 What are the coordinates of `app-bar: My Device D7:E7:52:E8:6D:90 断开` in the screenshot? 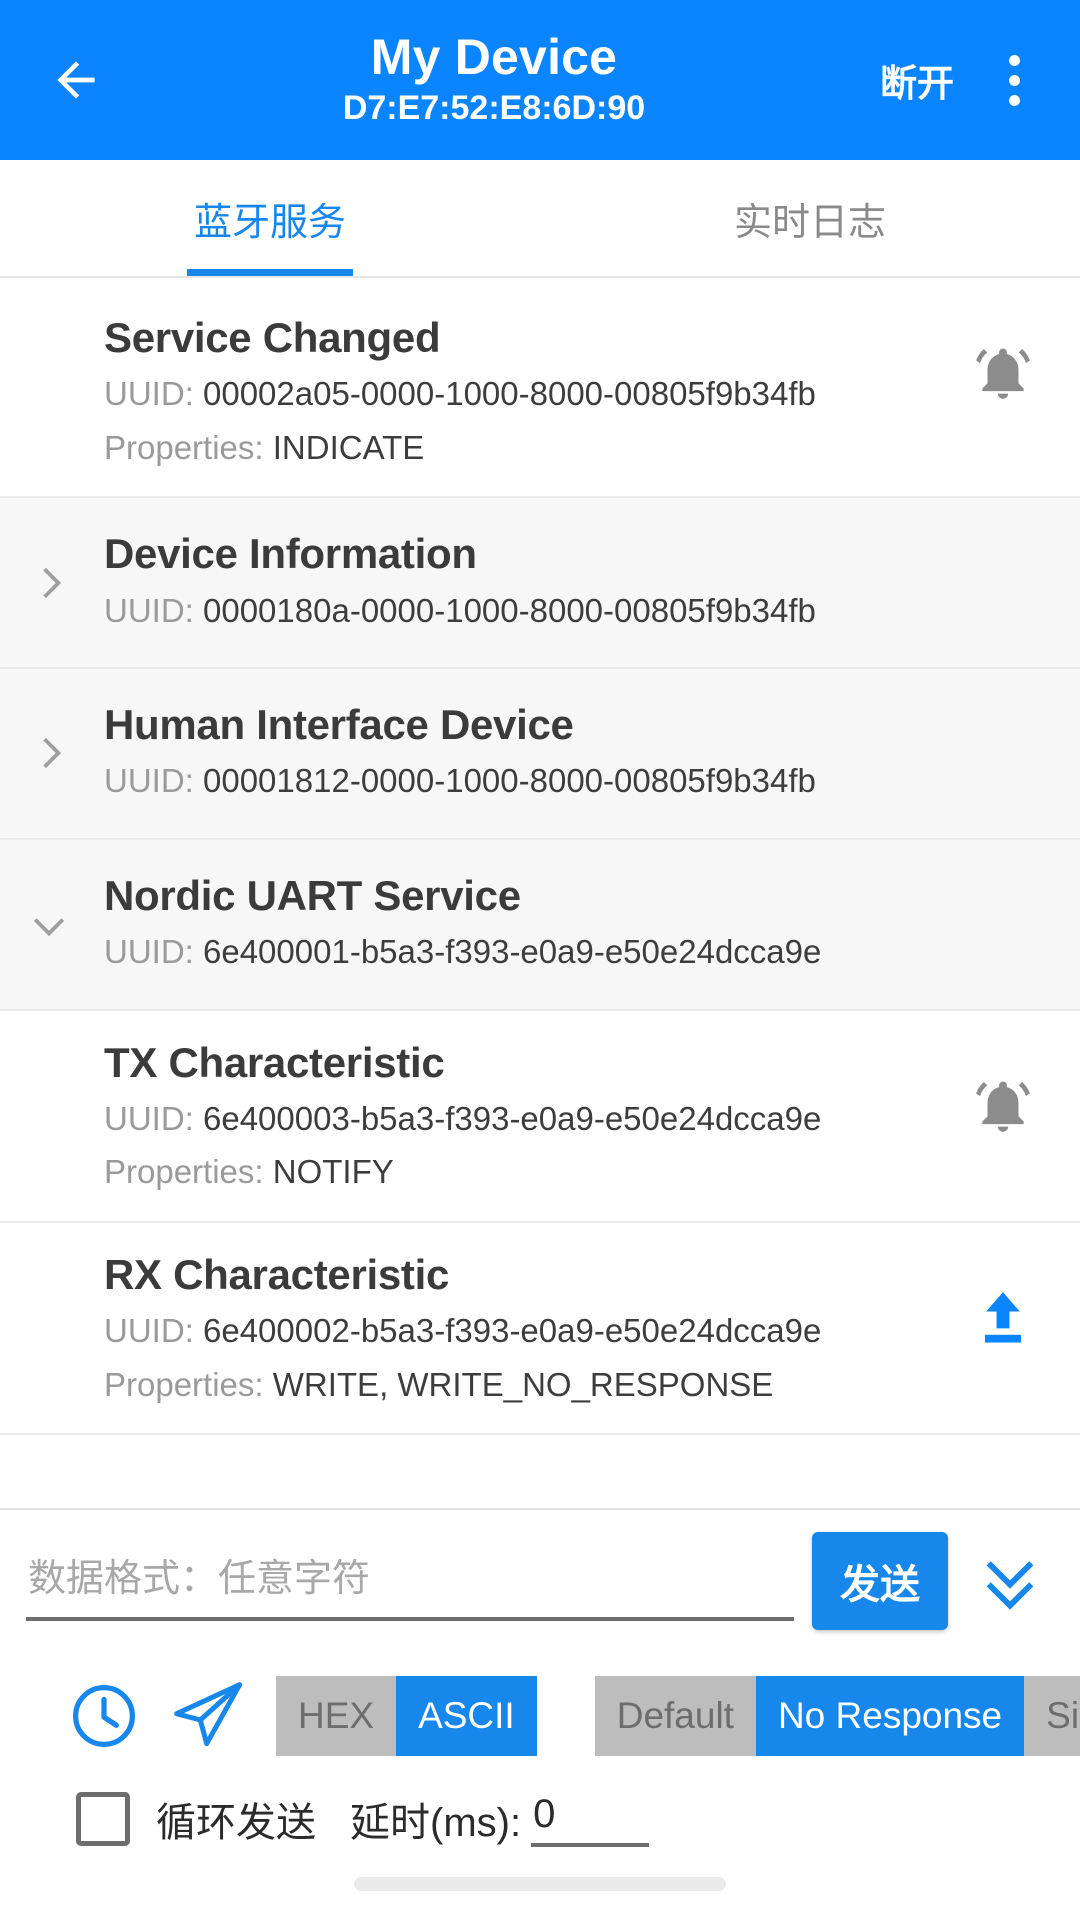 It's located at (540, 80).